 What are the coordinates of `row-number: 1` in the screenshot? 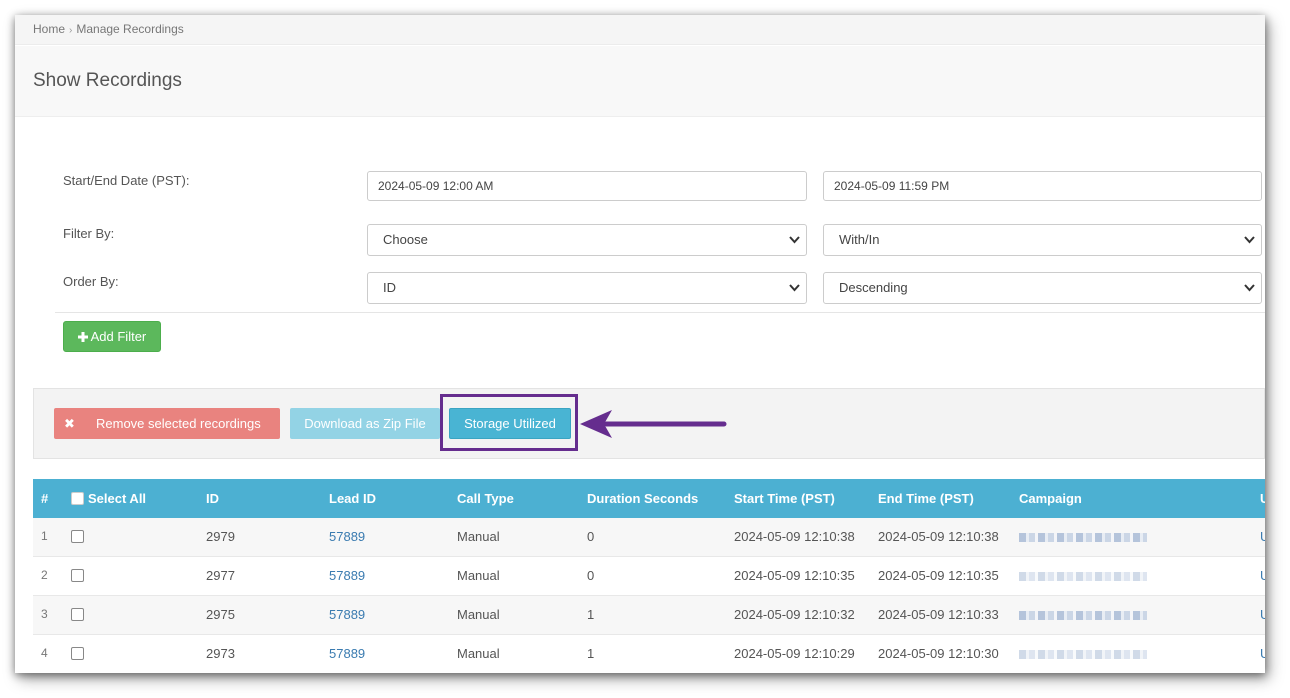 It's located at (44, 536).